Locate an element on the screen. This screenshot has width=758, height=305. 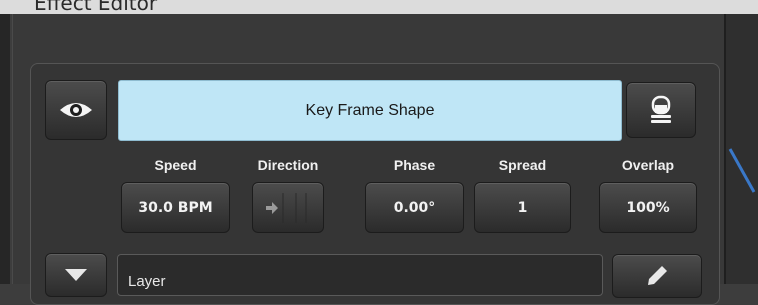
fixture-icon is located at coordinates (661, 109).